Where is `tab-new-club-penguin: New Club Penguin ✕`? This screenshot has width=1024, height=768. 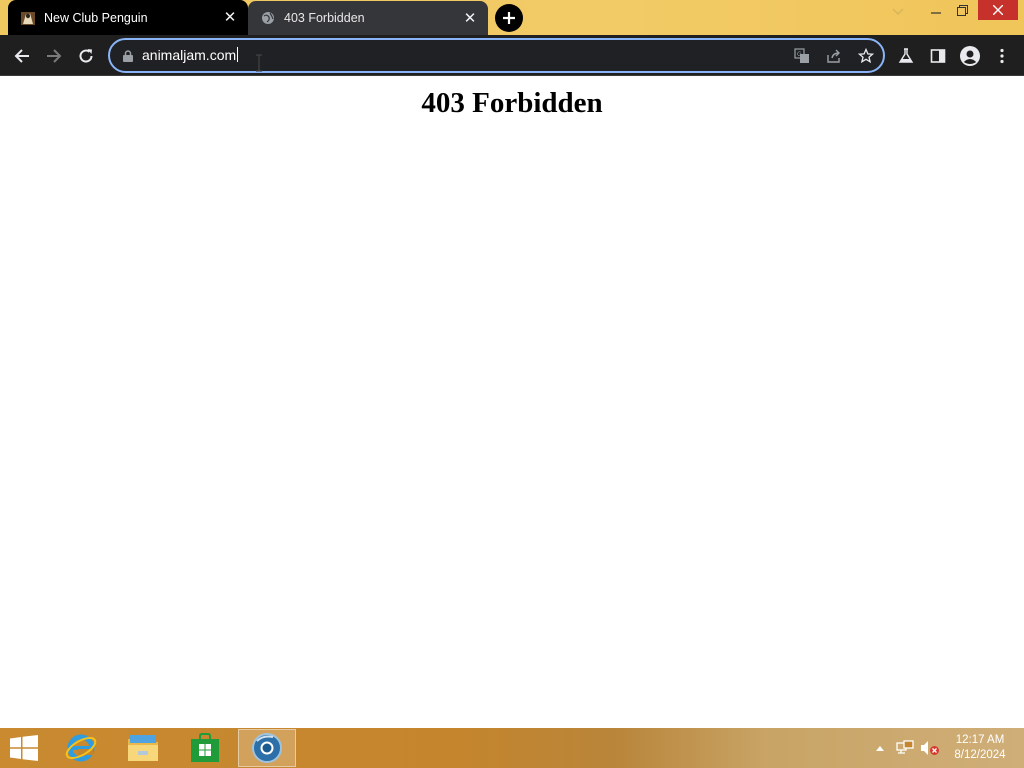
tab-new-club-penguin: New Club Penguin ✕ is located at coordinates (128, 17).